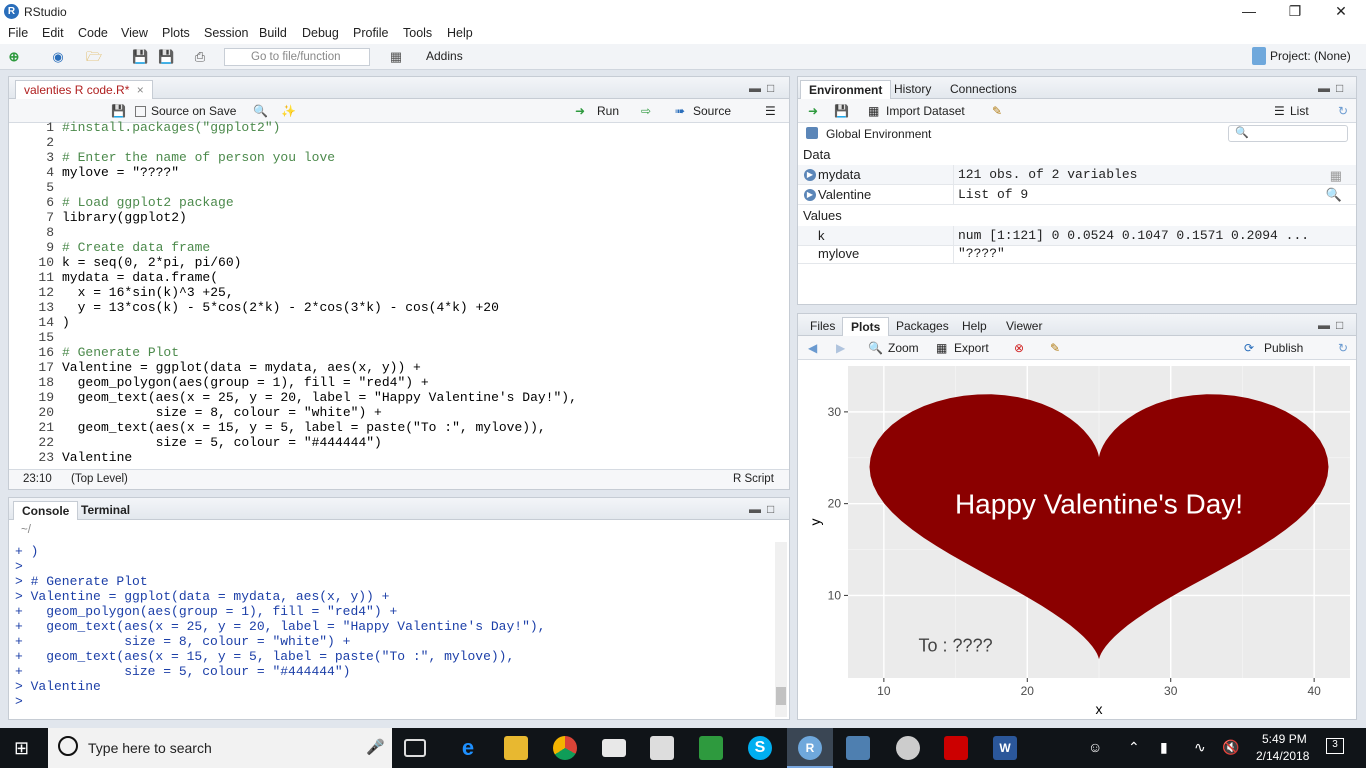 The height and width of the screenshot is (768, 1366). What do you see at coordinates (134, 33) in the screenshot?
I see `menu-view: View` at bounding box center [134, 33].